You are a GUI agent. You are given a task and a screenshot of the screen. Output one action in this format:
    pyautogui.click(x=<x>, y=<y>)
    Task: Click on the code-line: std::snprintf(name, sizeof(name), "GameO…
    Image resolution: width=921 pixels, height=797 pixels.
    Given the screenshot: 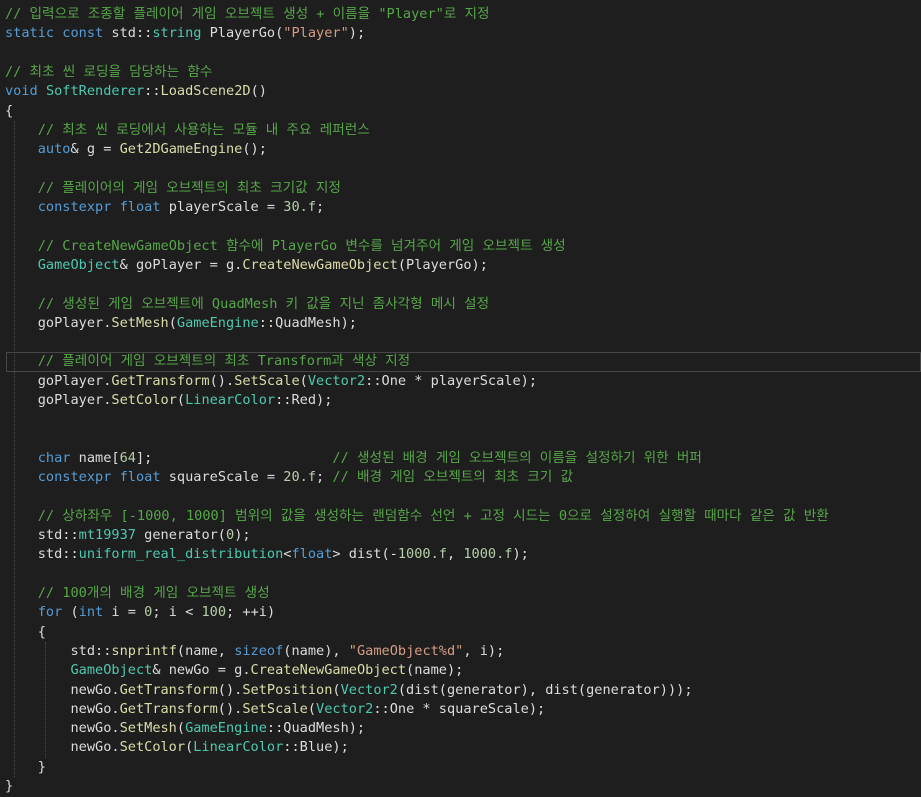 What is the action you would take?
    pyautogui.click(x=460, y=651)
    